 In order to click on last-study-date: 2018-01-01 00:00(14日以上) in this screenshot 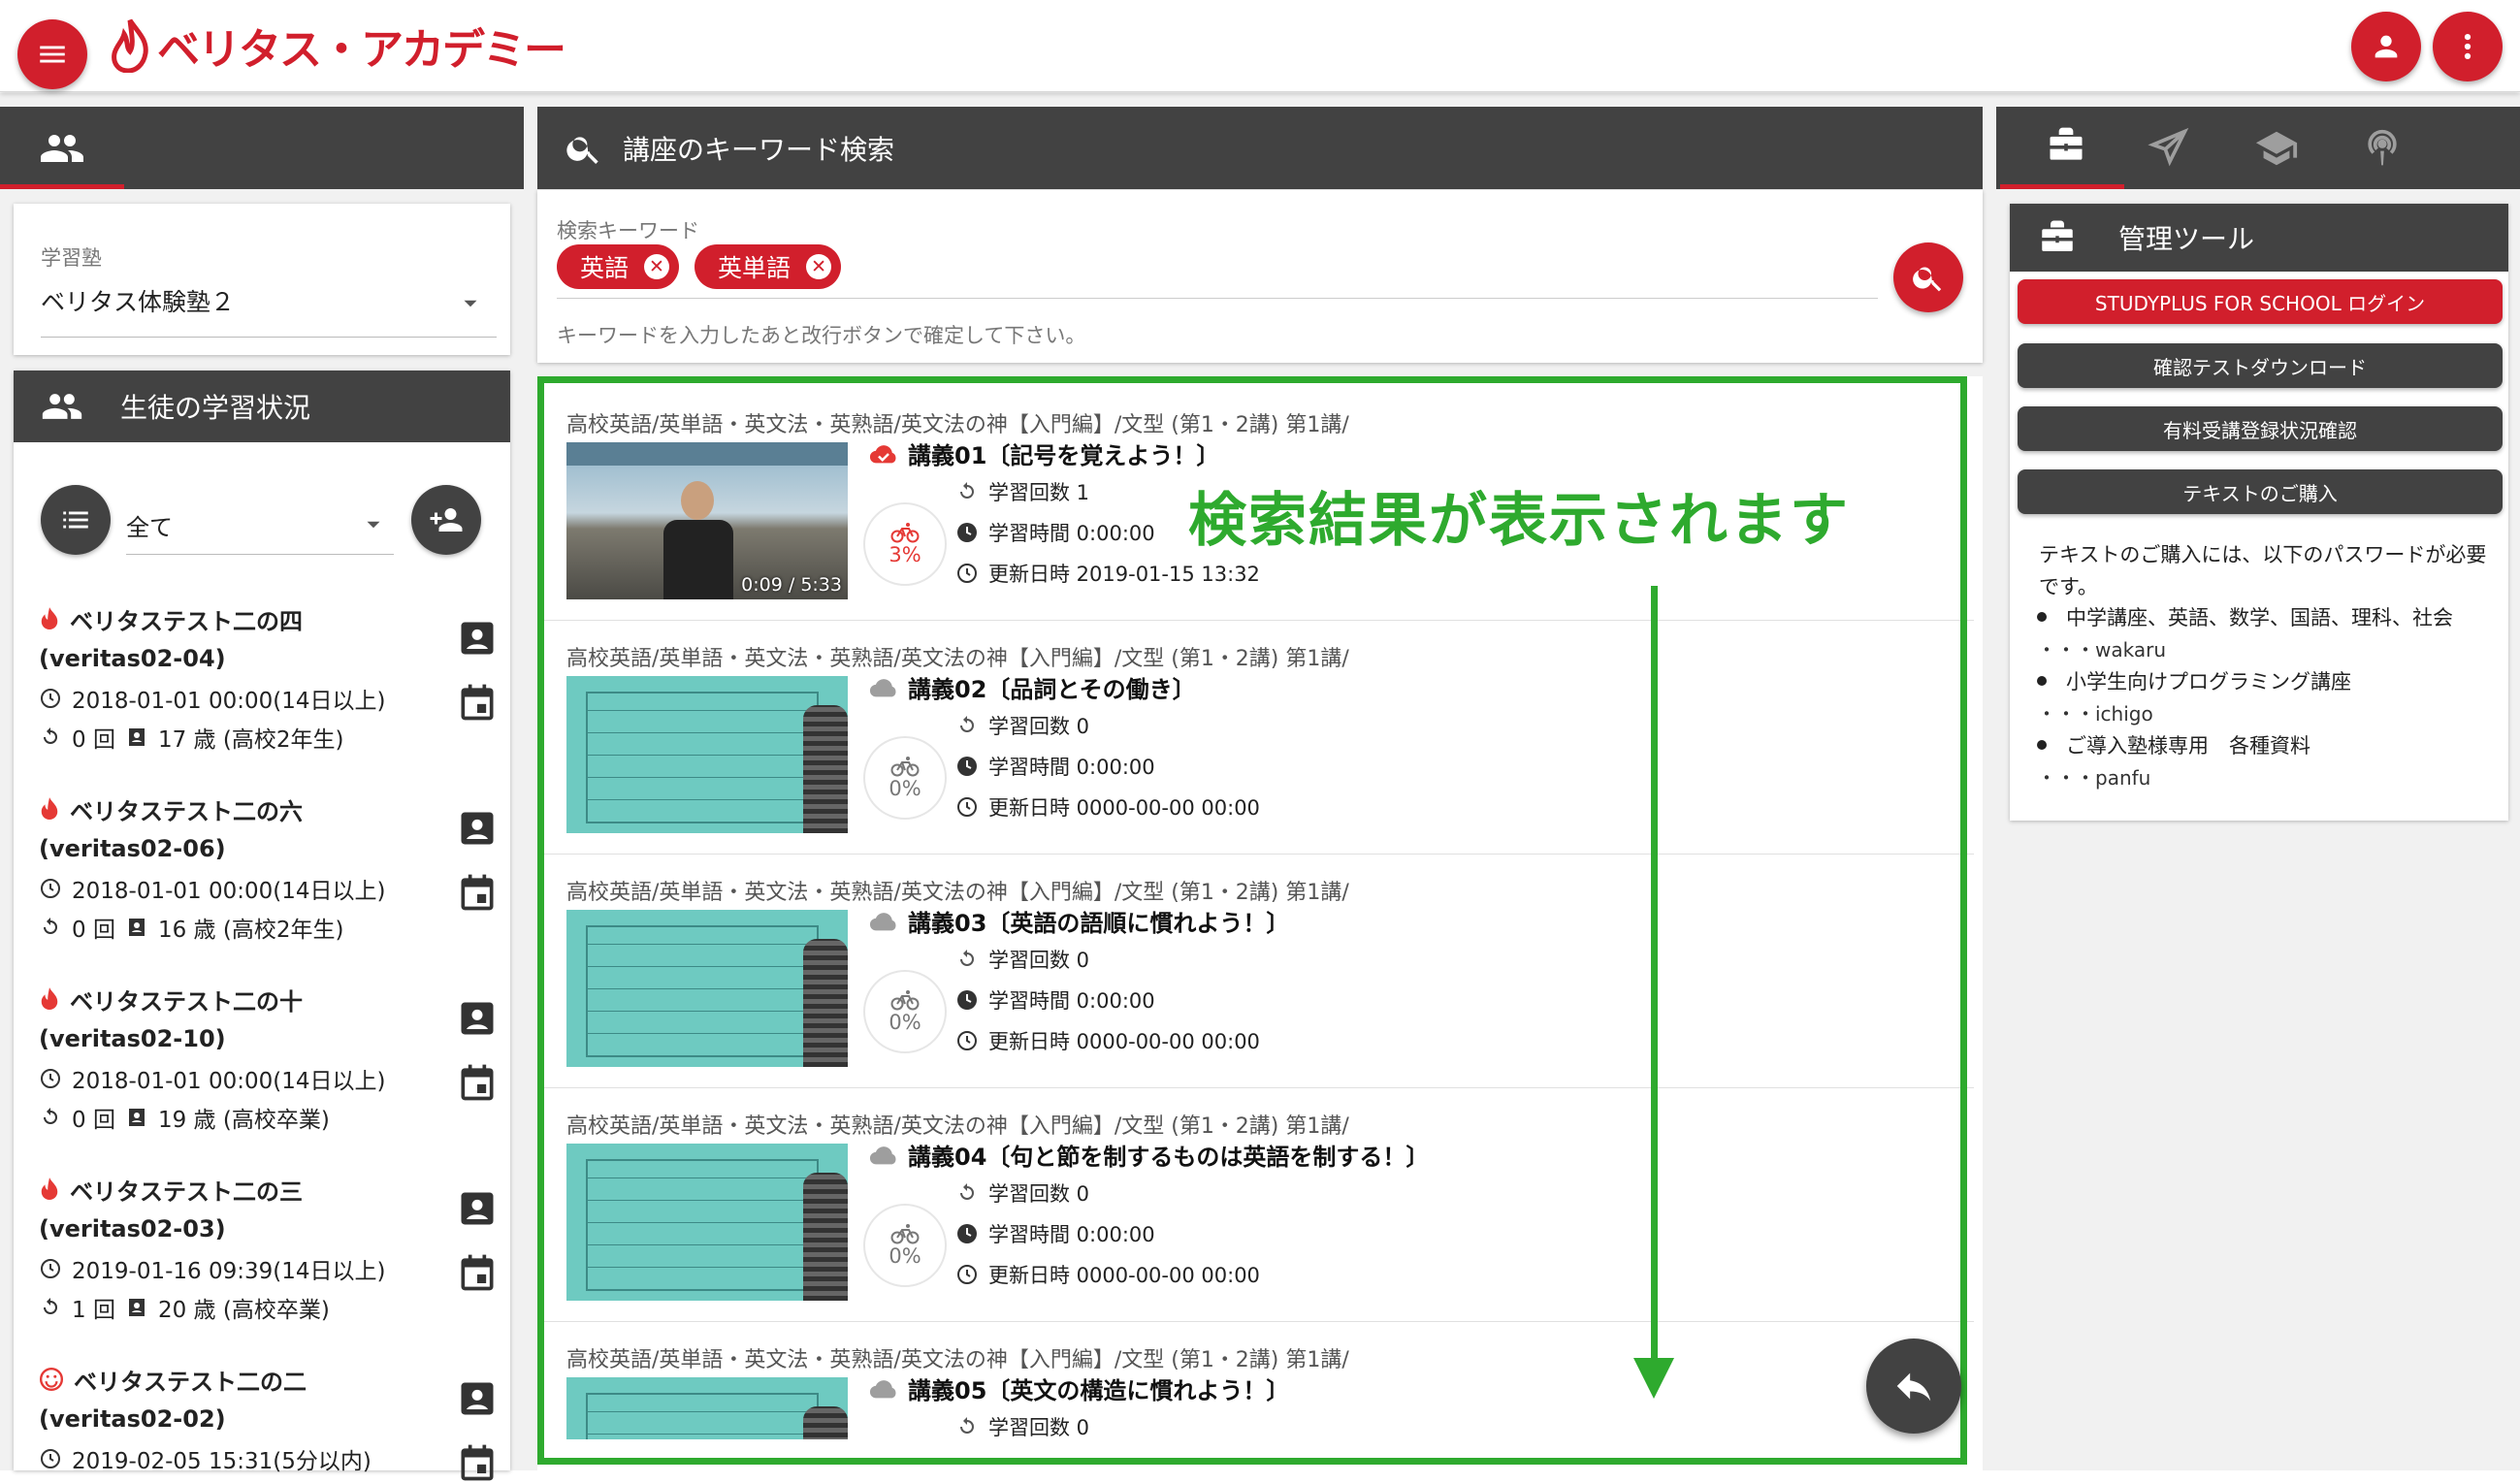, I will do `click(229, 701)`.